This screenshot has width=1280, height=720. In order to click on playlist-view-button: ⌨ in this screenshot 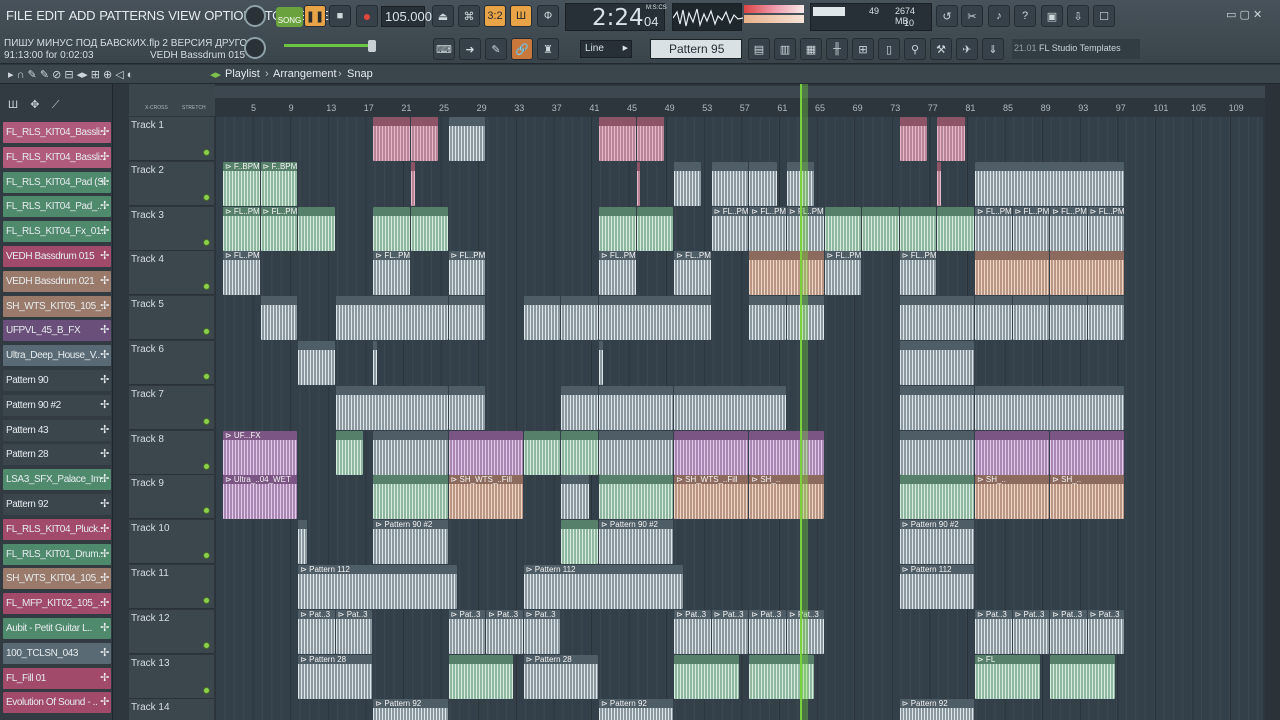, I will do `click(444, 49)`.